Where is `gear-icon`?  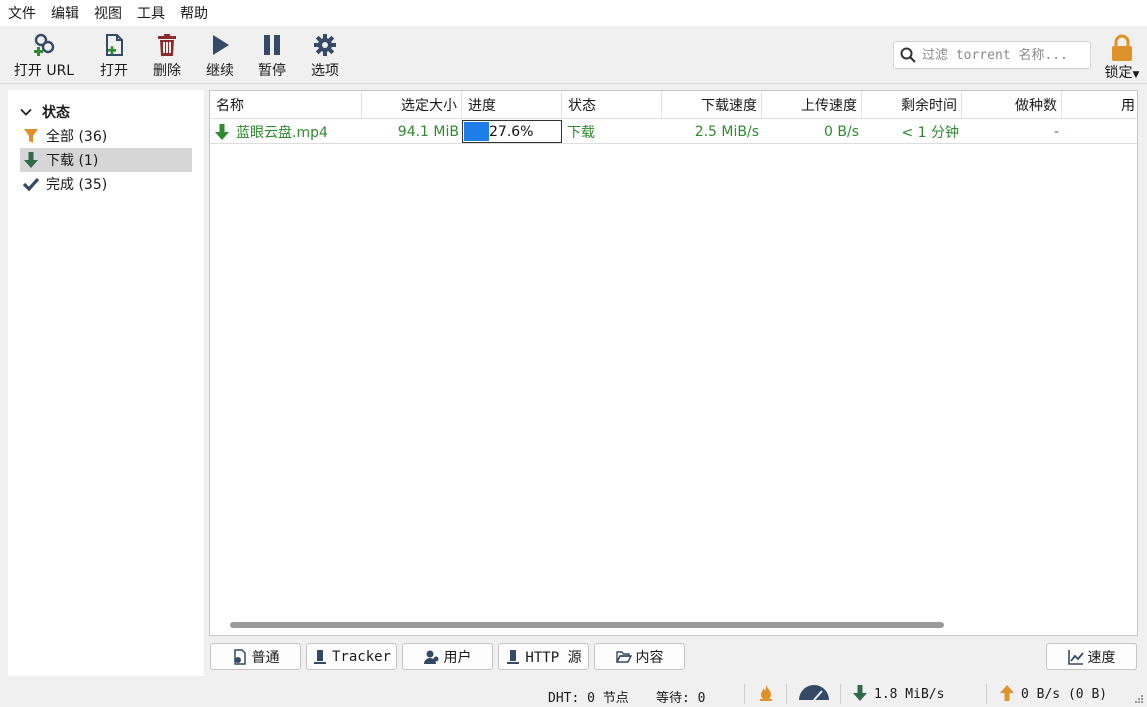
gear-icon is located at coordinates (325, 45).